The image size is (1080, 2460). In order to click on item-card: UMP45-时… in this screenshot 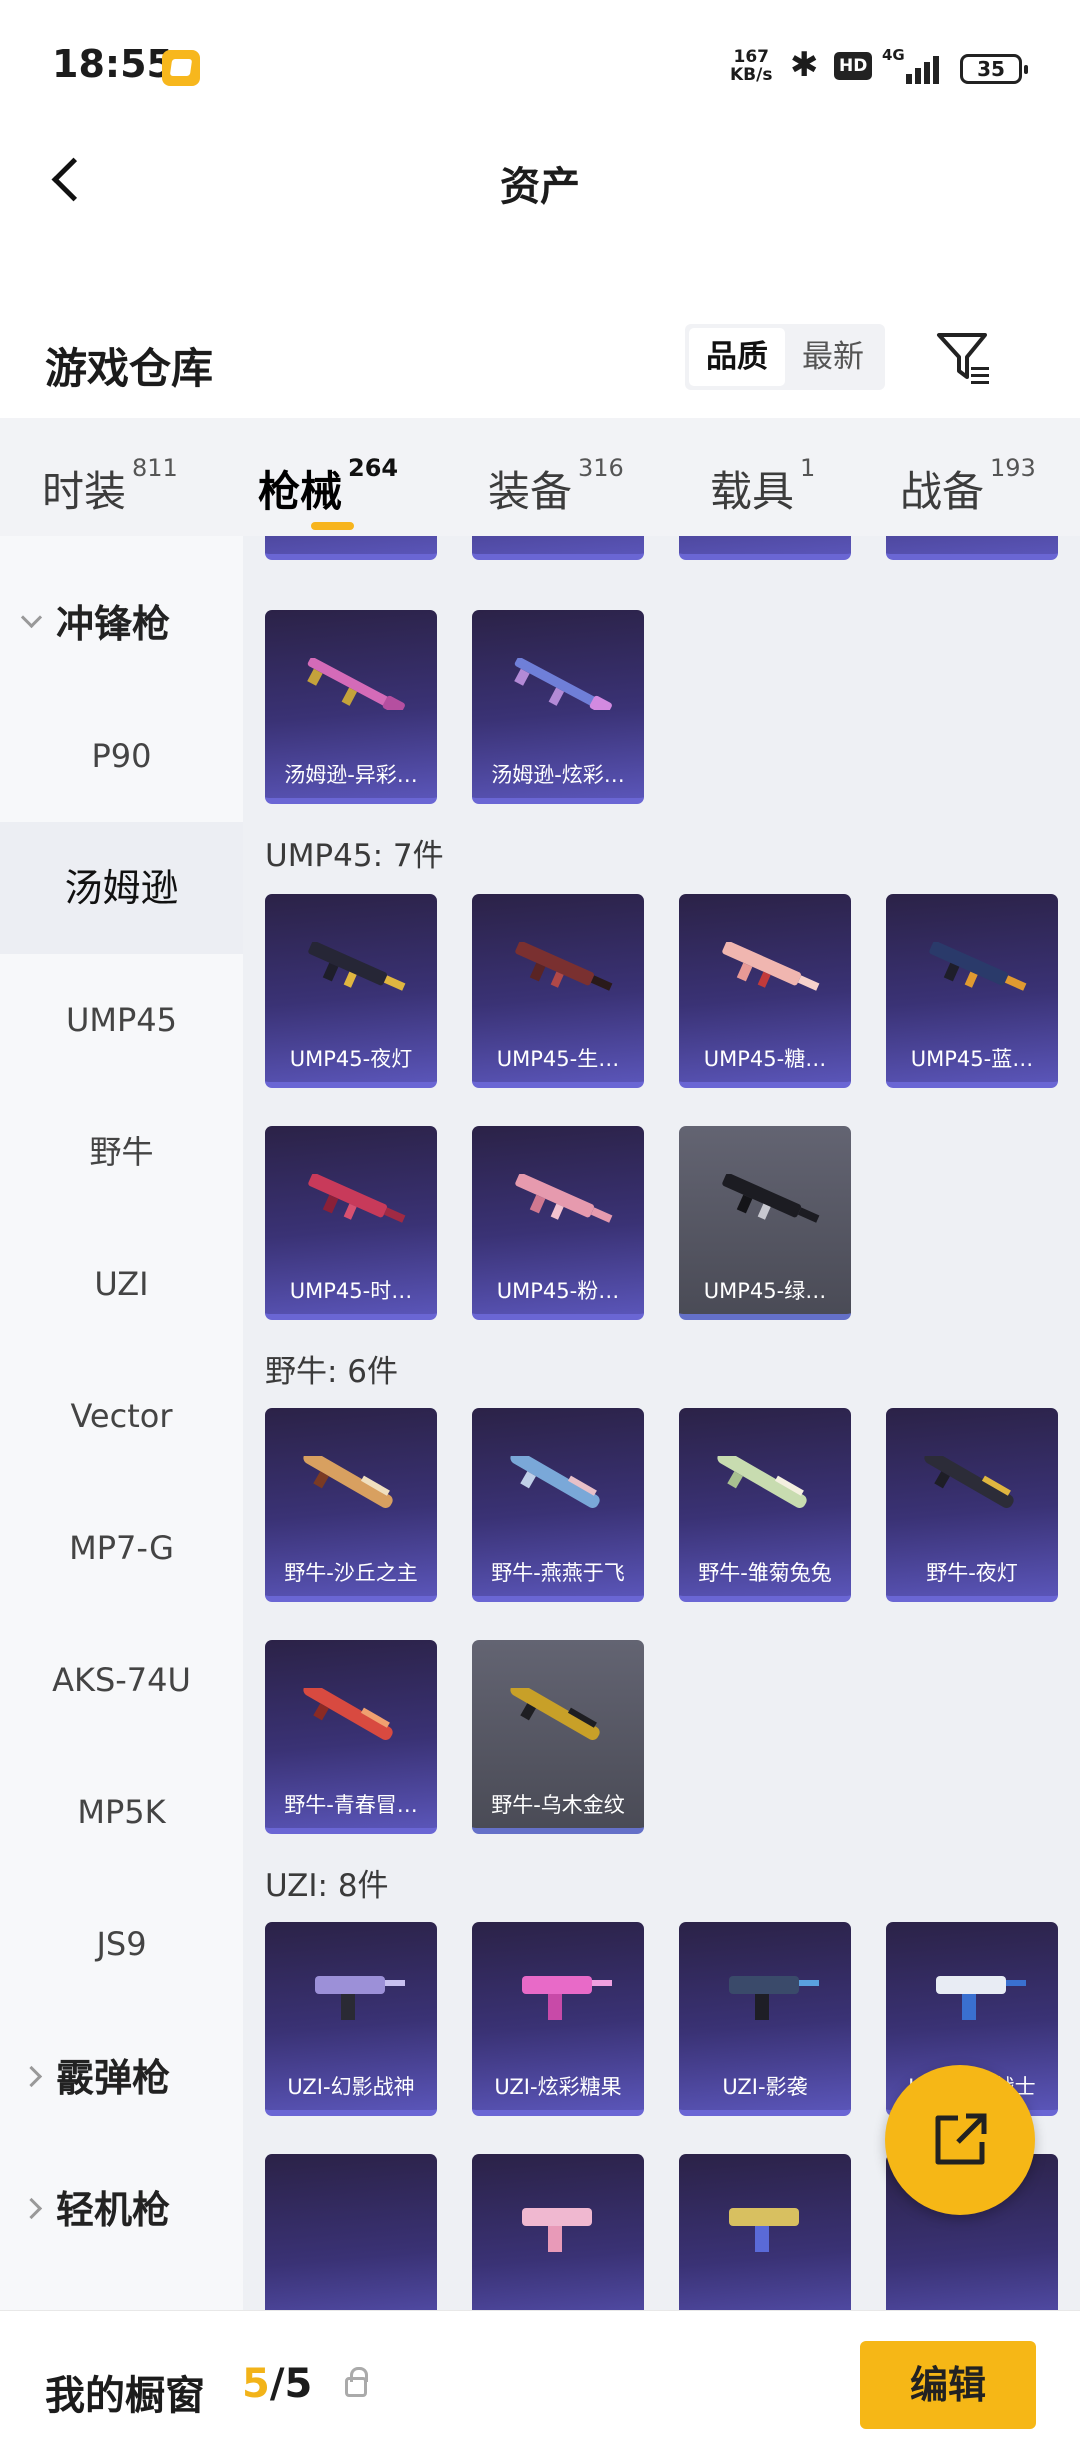, I will do `click(351, 1223)`.